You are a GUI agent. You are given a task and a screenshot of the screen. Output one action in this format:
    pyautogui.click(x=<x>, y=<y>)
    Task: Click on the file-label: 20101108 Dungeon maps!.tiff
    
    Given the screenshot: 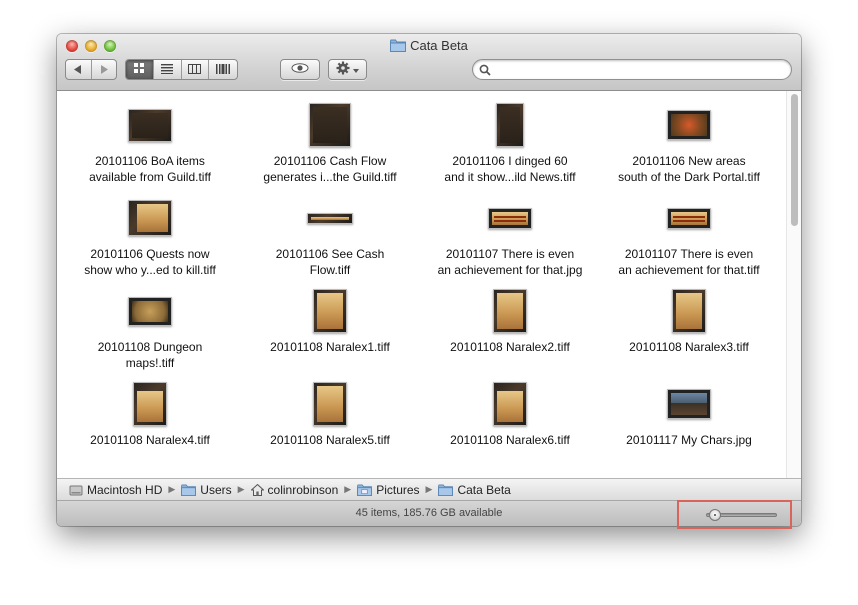 What is the action you would take?
    pyautogui.click(x=150, y=355)
    